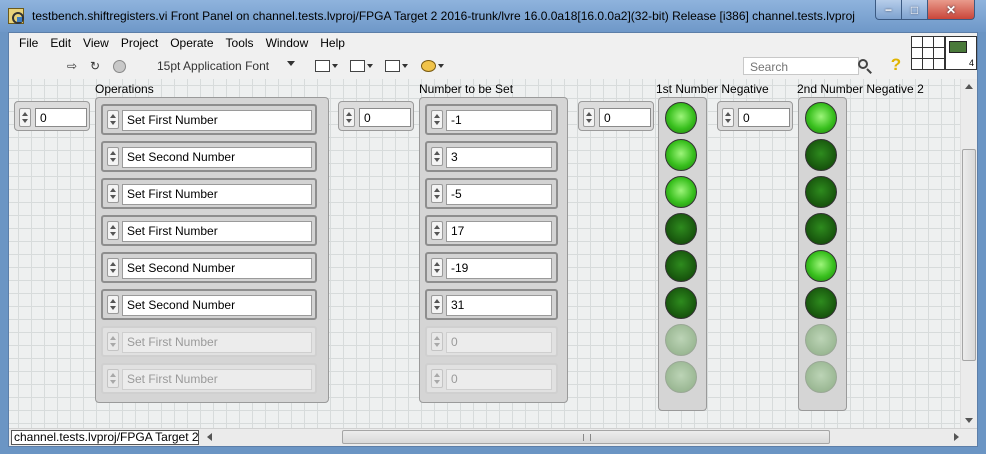 Image resolution: width=986 pixels, height=454 pixels. What do you see at coordinates (326, 66) in the screenshot?
I see `align-tool-icon` at bounding box center [326, 66].